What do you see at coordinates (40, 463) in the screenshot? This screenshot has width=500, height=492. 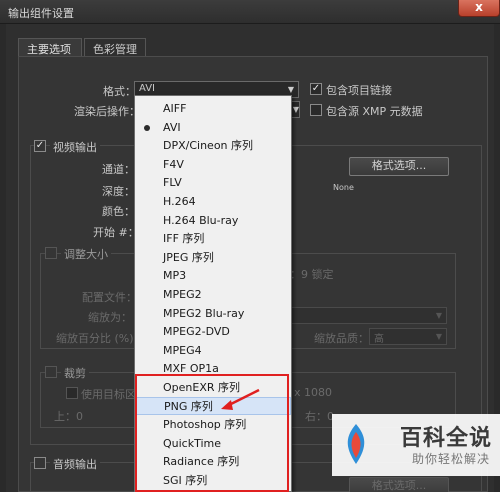 I see `audio-output-checkbox` at bounding box center [40, 463].